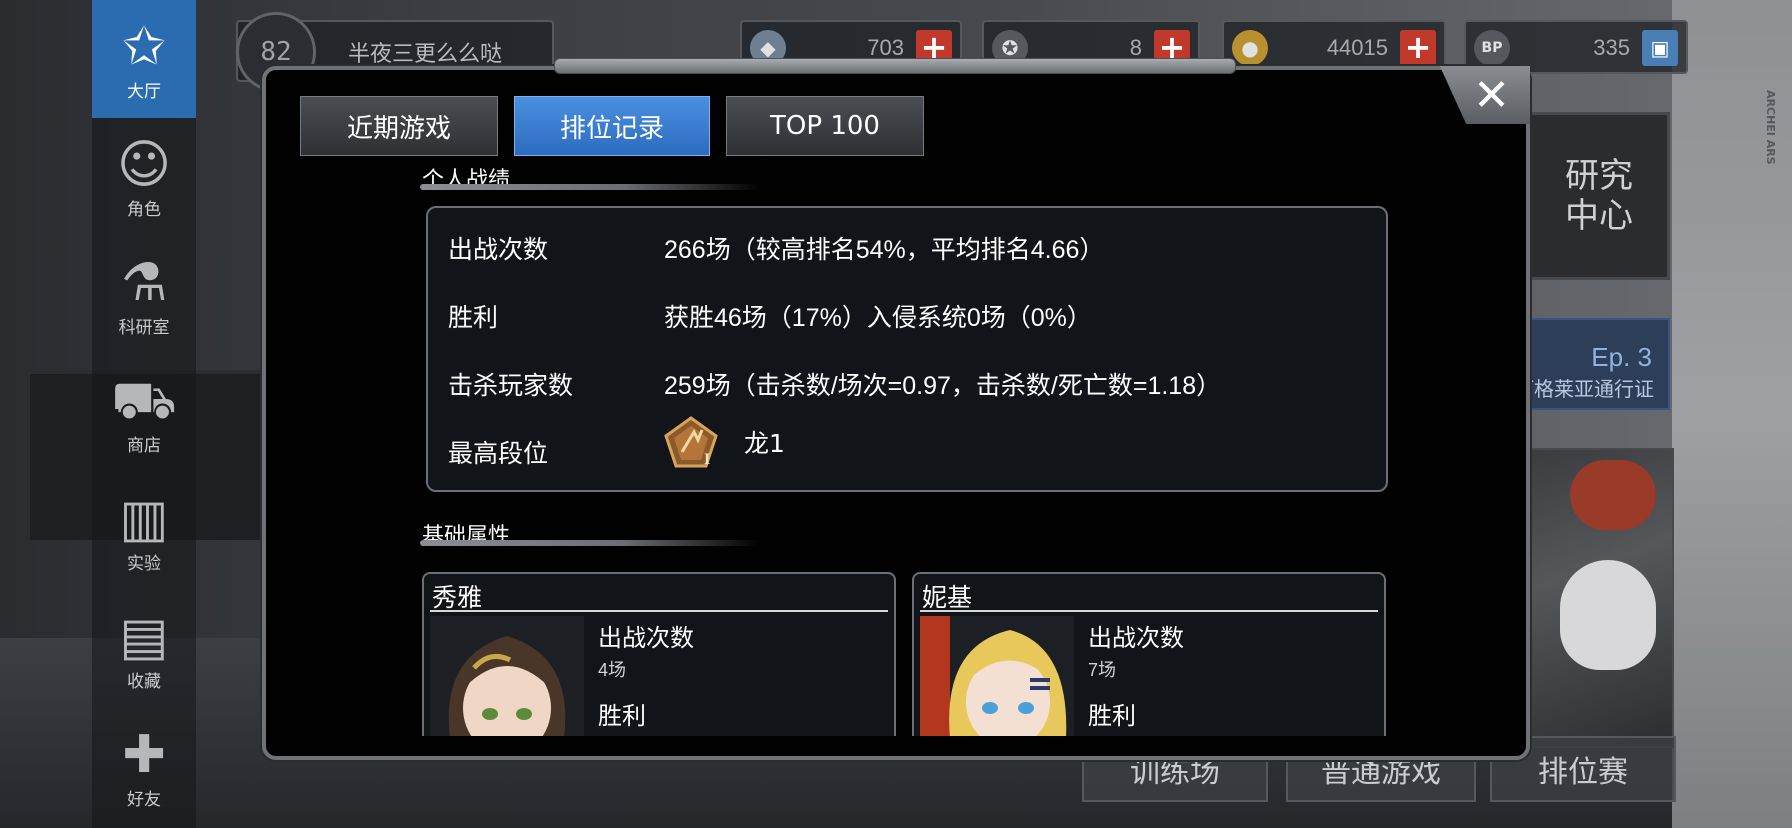 This screenshot has height=828, width=1792. Describe the element at coordinates (473, 317) in the screenshot. I see `stat-label-wins: 胜利` at that location.